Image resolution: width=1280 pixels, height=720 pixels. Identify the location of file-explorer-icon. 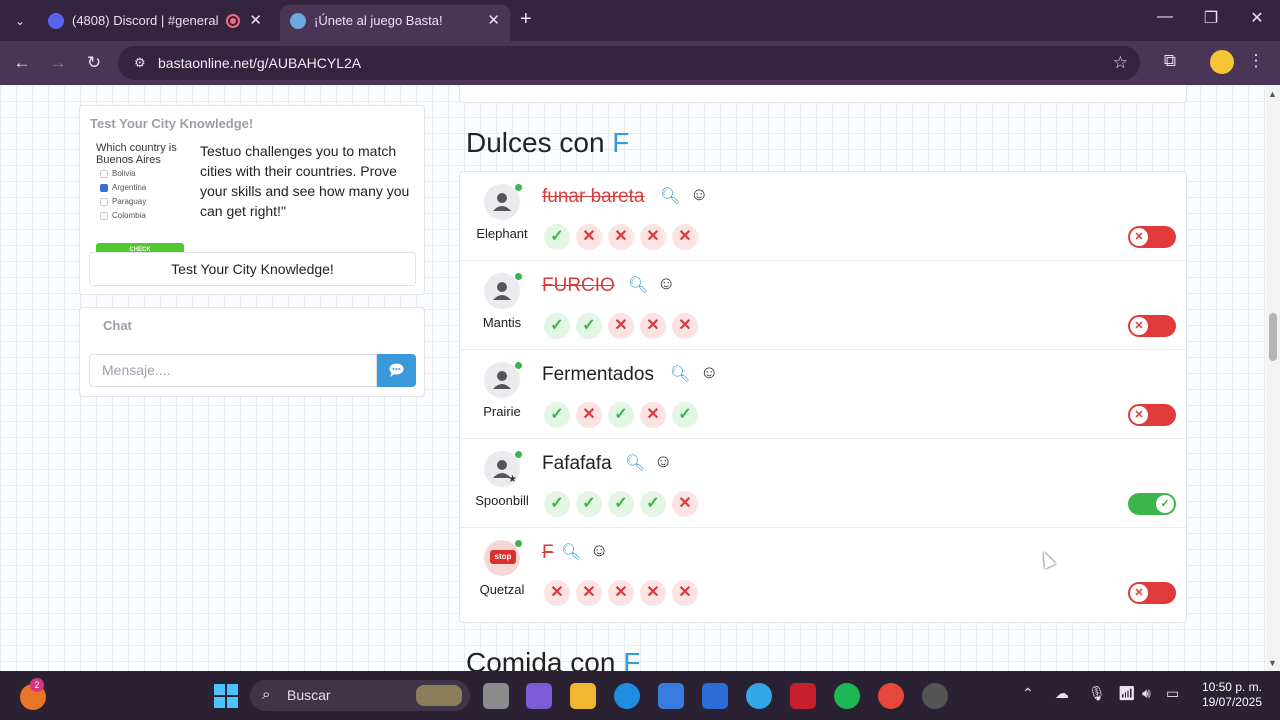
(583, 696).